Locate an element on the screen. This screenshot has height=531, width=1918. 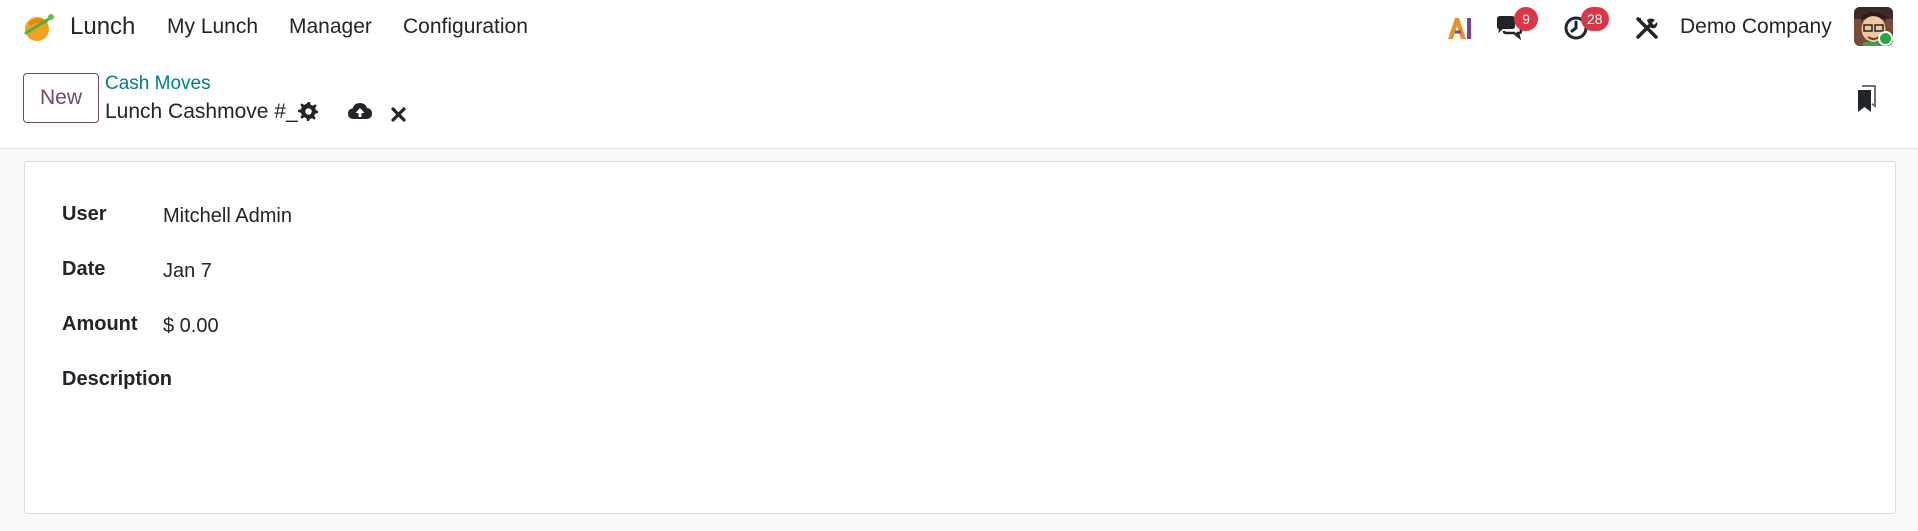
record-title: Lunch Cashmove #_ is located at coordinates (201, 111).